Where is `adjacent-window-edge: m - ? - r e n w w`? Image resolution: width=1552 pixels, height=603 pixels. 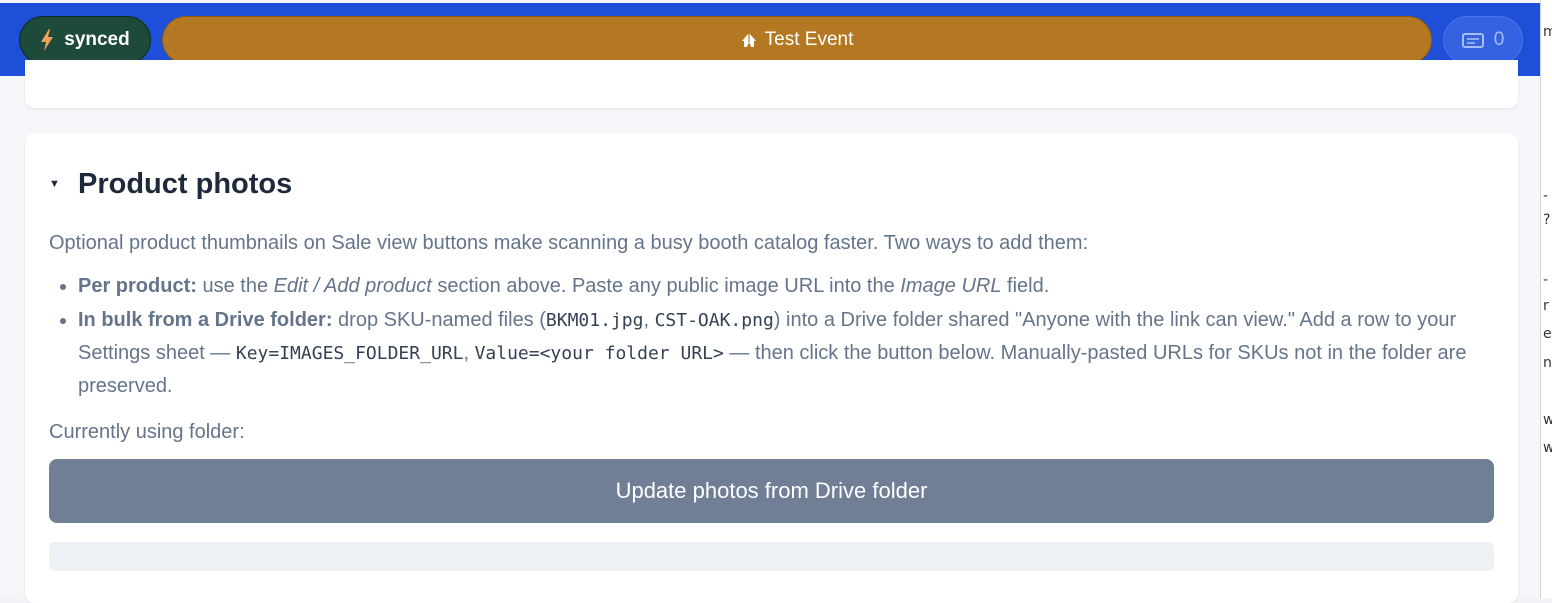 adjacent-window-edge: m - ? - r e n w w is located at coordinates (1546, 299).